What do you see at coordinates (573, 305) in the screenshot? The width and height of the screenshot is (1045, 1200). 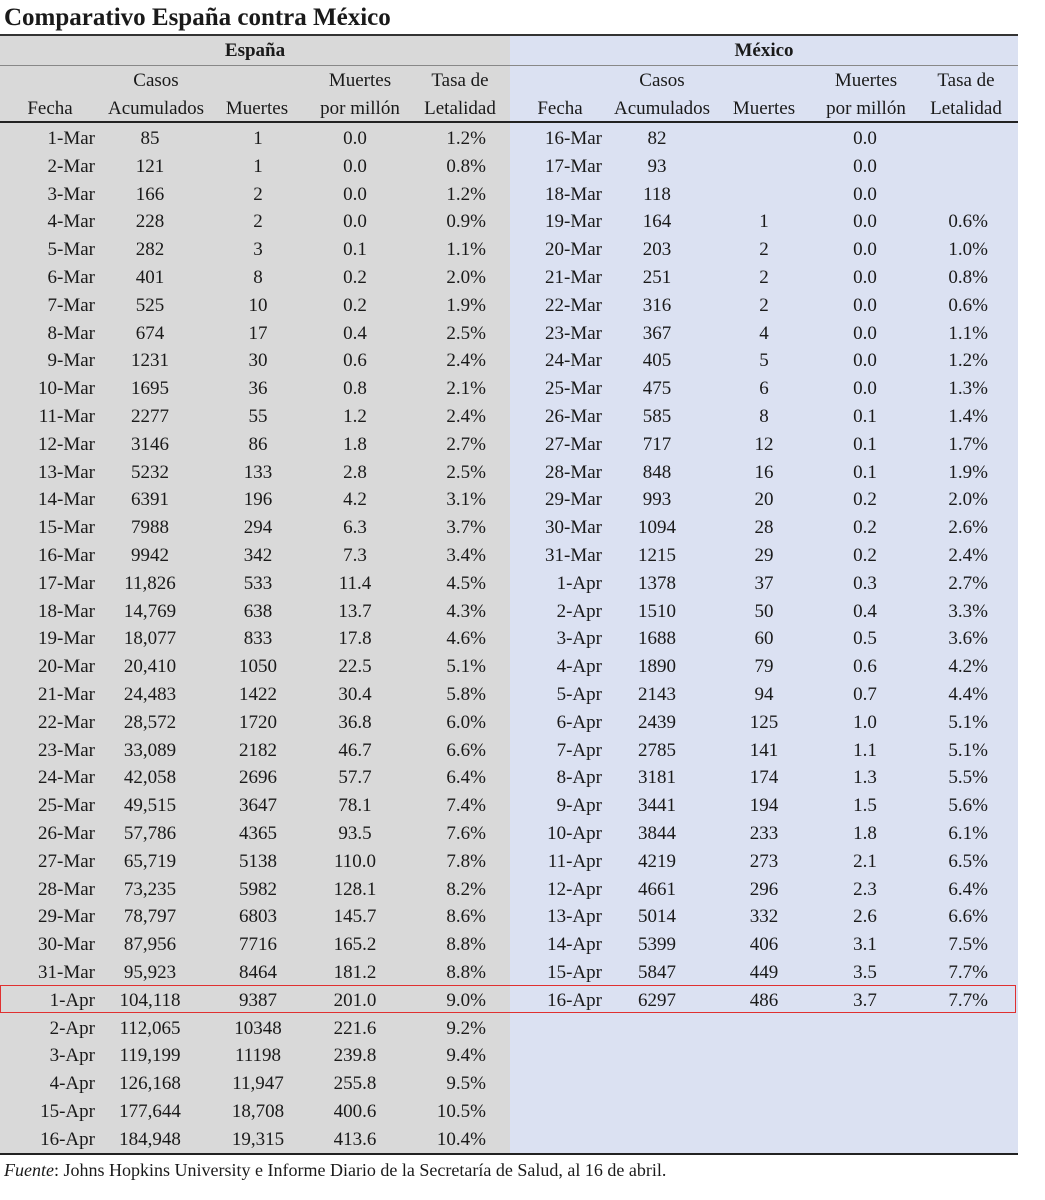 I see `cell-fecha: 22-Mar` at bounding box center [573, 305].